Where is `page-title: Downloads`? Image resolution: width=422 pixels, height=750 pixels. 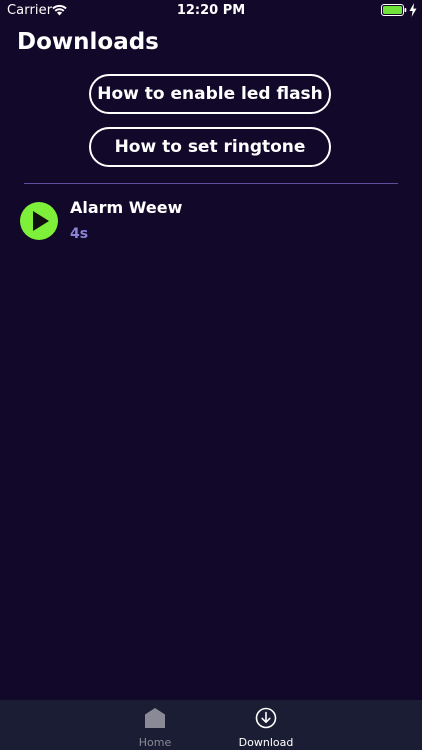 page-title: Downloads is located at coordinates (88, 42).